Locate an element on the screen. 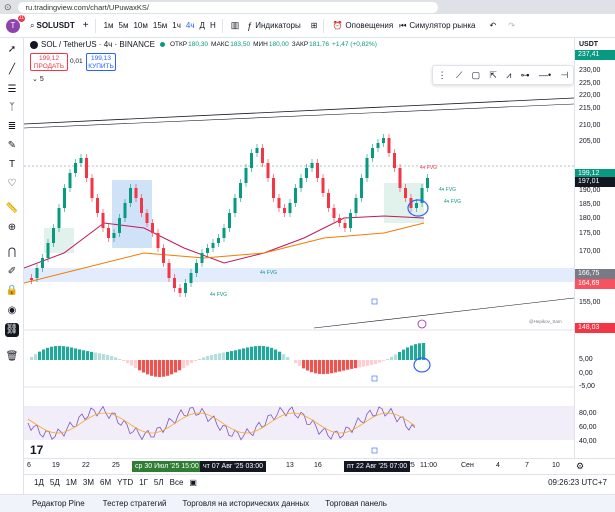 This screenshot has width=615, height=512. pattern-tool-icon: ⩘ is located at coordinates (508, 75).